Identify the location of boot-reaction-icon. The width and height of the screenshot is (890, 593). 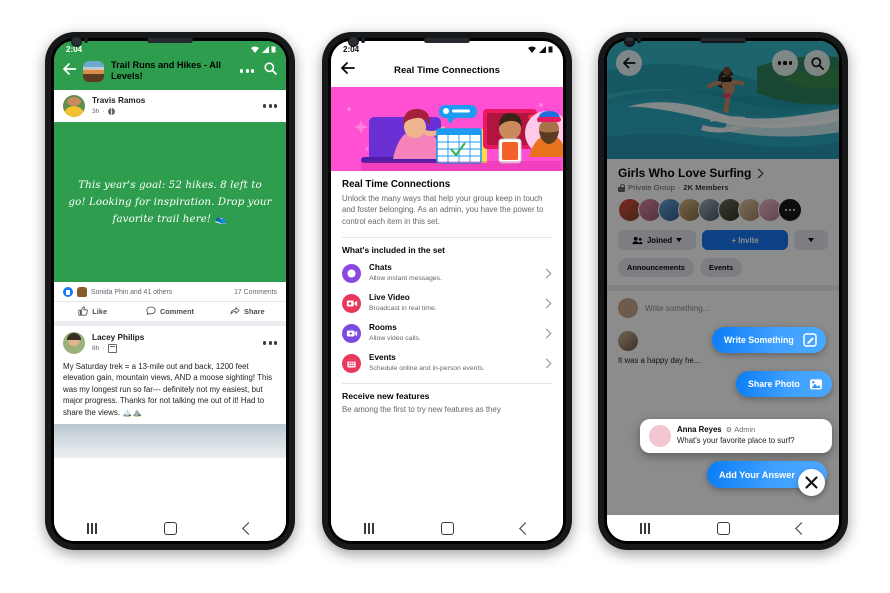
(82, 292).